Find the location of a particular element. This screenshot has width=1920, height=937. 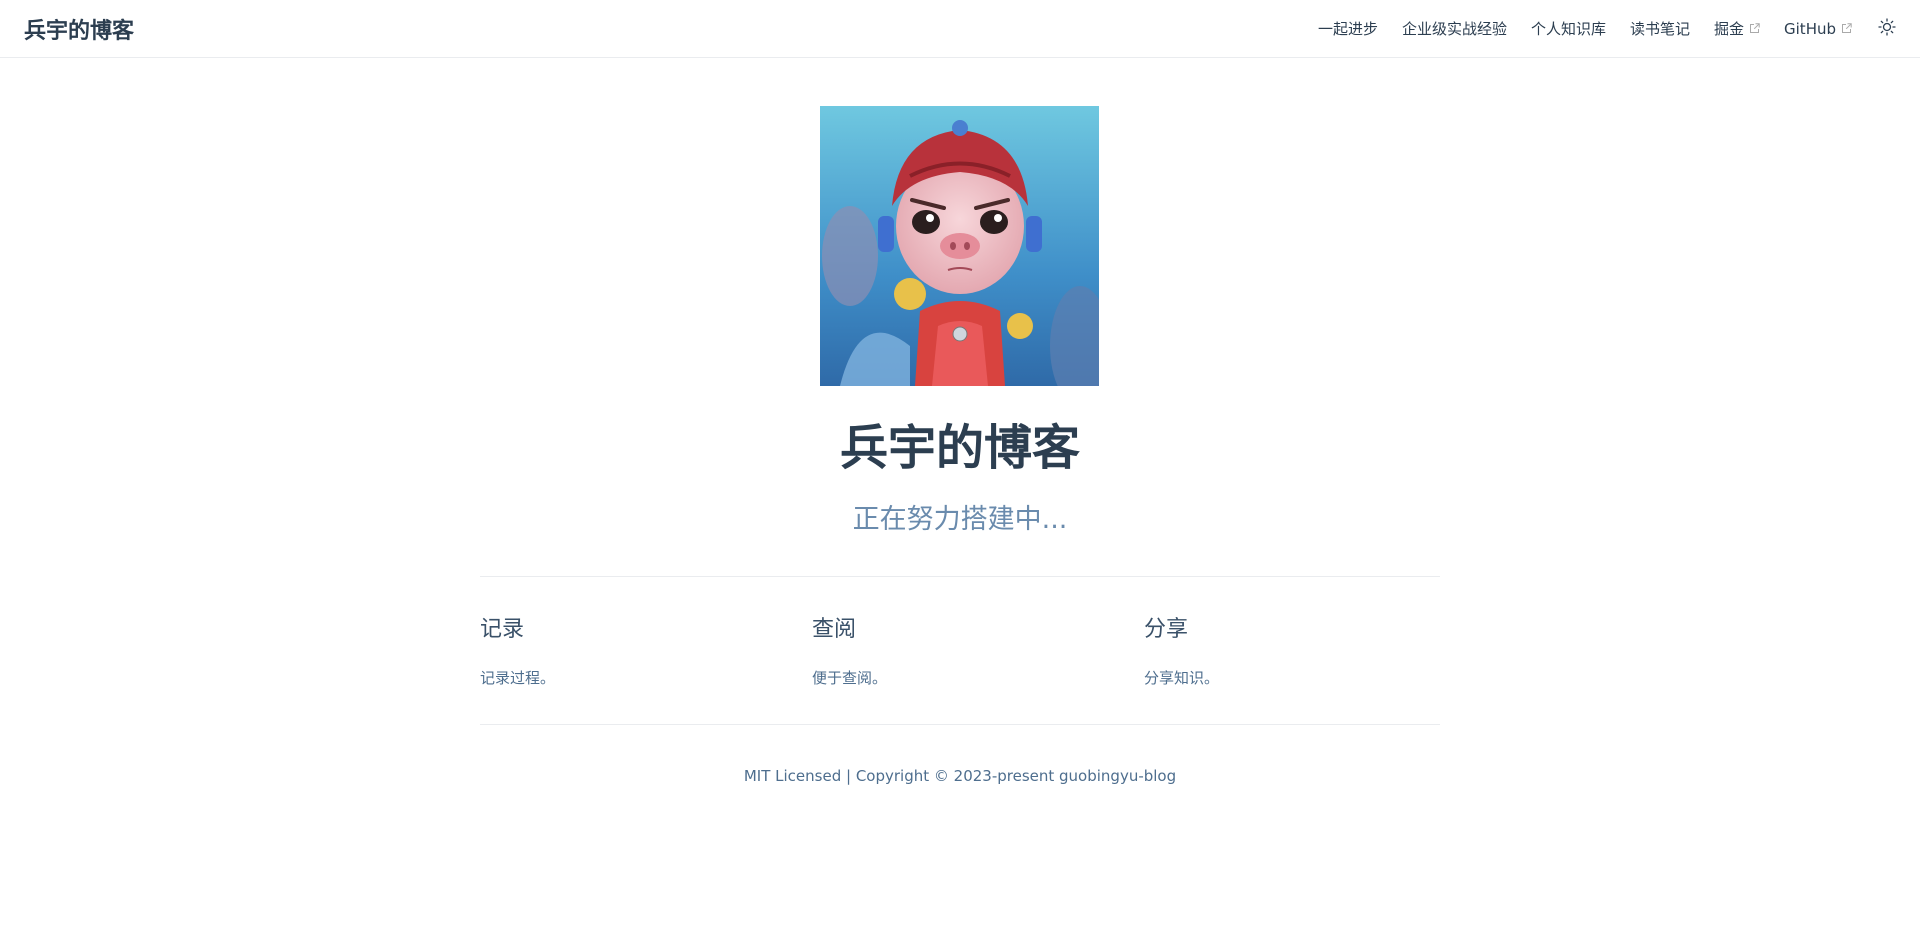

nav-link-label: 读书笔记 is located at coordinates (1659, 29).